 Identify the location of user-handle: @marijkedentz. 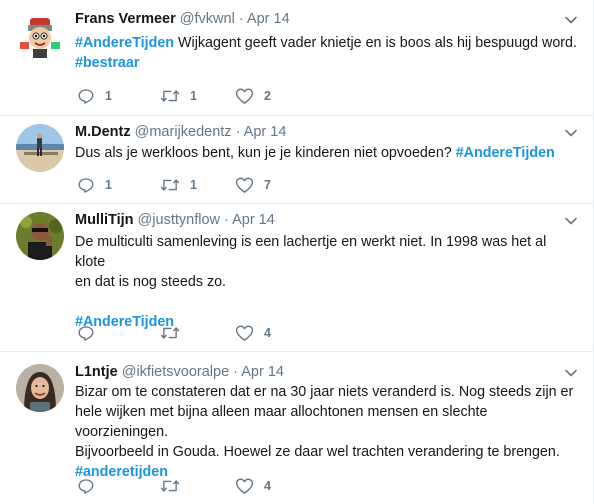
(183, 132).